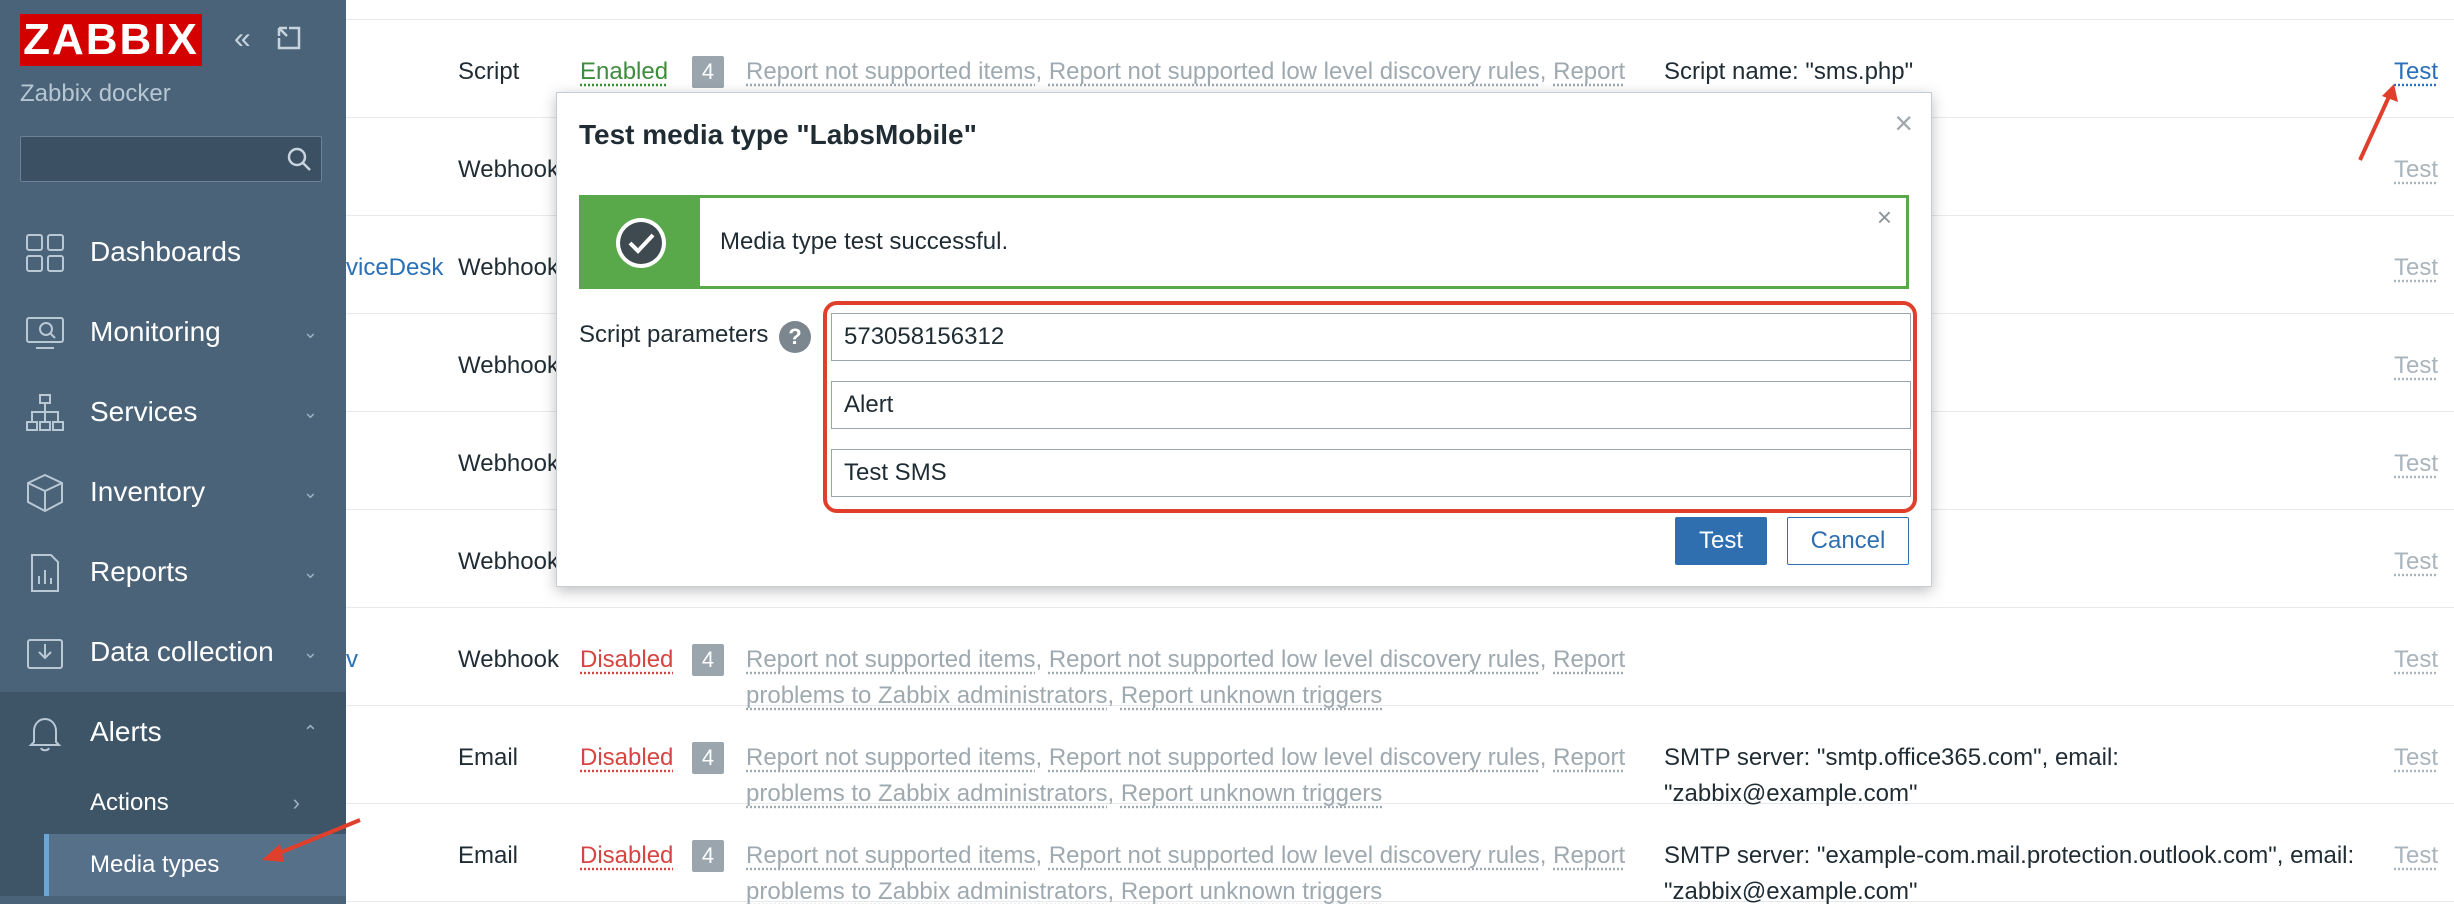 Image resolution: width=2454 pixels, height=904 pixels. What do you see at coordinates (173, 332) in the screenshot?
I see `menu-item-monitoring: Monitoring ⌄` at bounding box center [173, 332].